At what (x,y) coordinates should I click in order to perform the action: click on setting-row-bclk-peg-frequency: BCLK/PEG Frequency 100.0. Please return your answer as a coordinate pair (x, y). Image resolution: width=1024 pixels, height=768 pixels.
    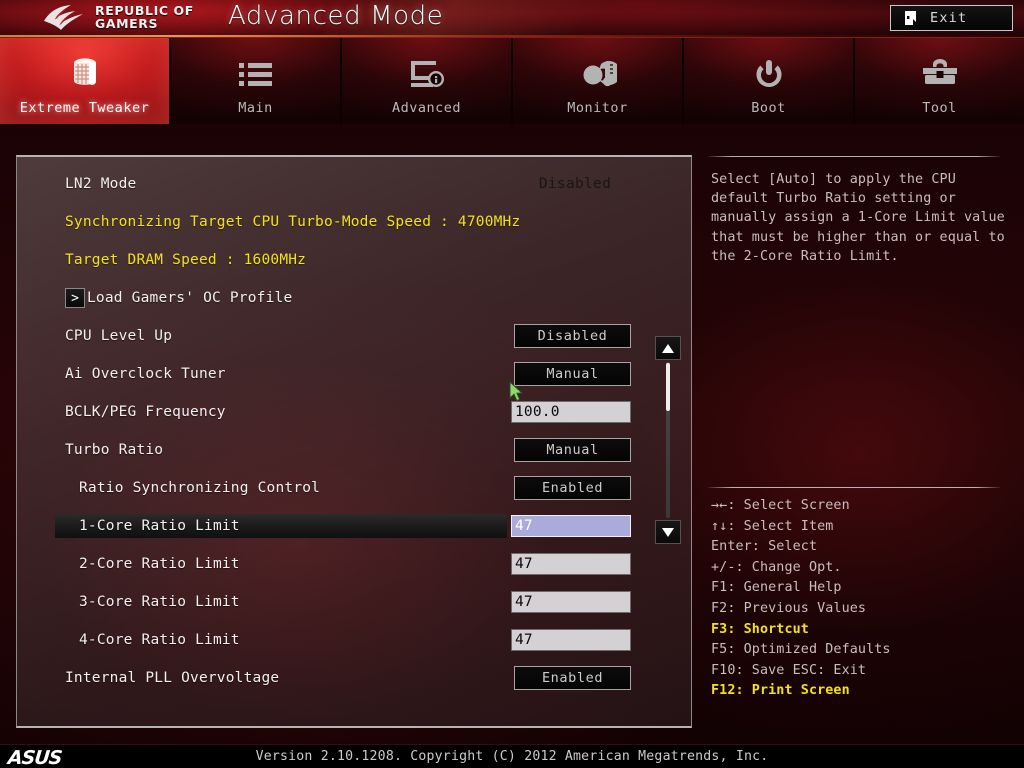
    Looking at the image, I should click on (354, 412).